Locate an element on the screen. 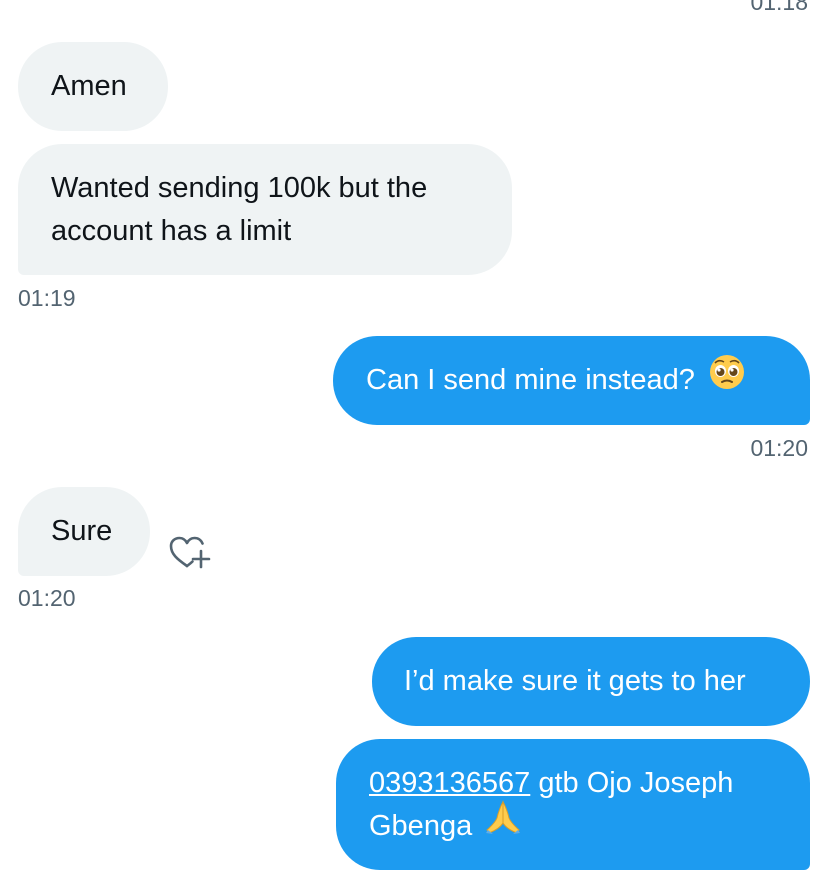 The image size is (827, 876). message-bubble-incoming: Sure is located at coordinates (84, 531).